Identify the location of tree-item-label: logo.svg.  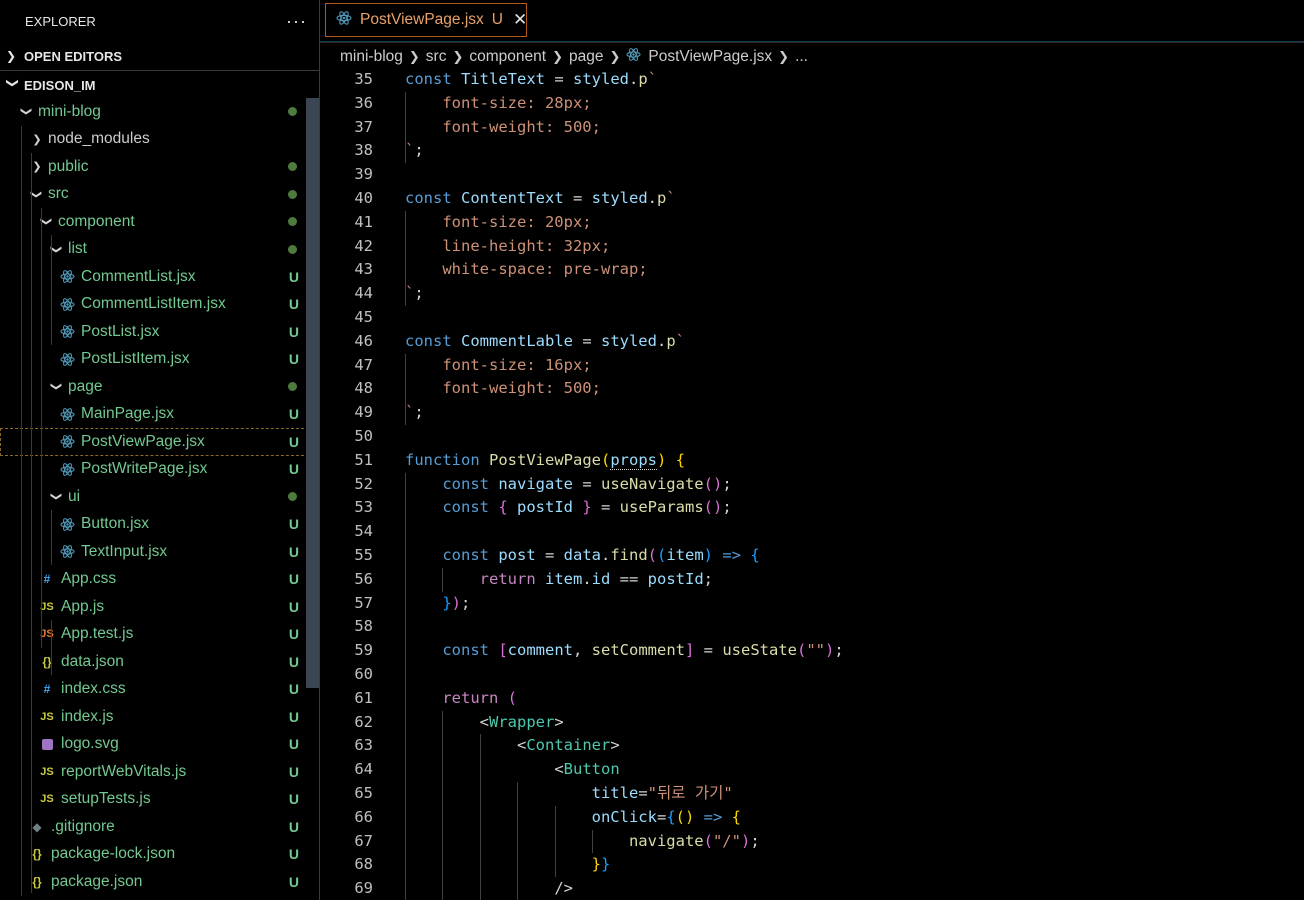
(90, 744).